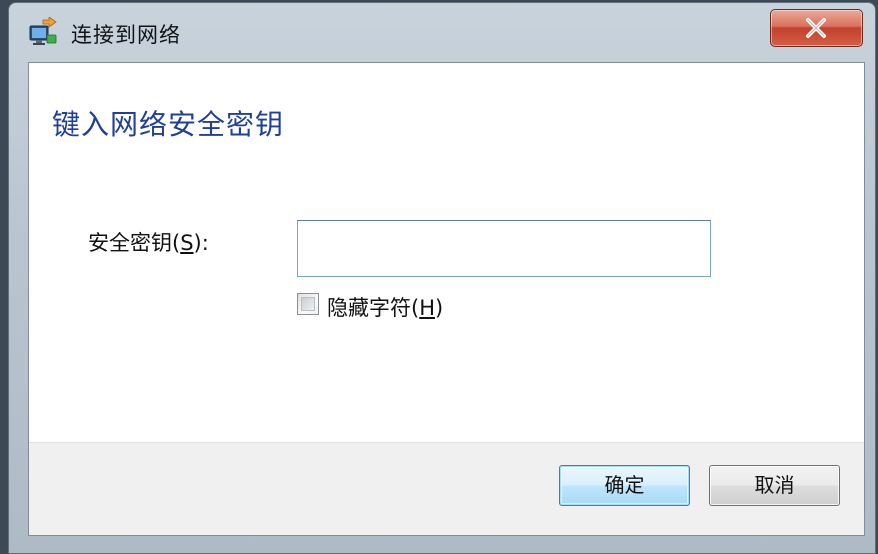  What do you see at coordinates (427, 308) in the screenshot?
I see `hide-characters-accelerator: H` at bounding box center [427, 308].